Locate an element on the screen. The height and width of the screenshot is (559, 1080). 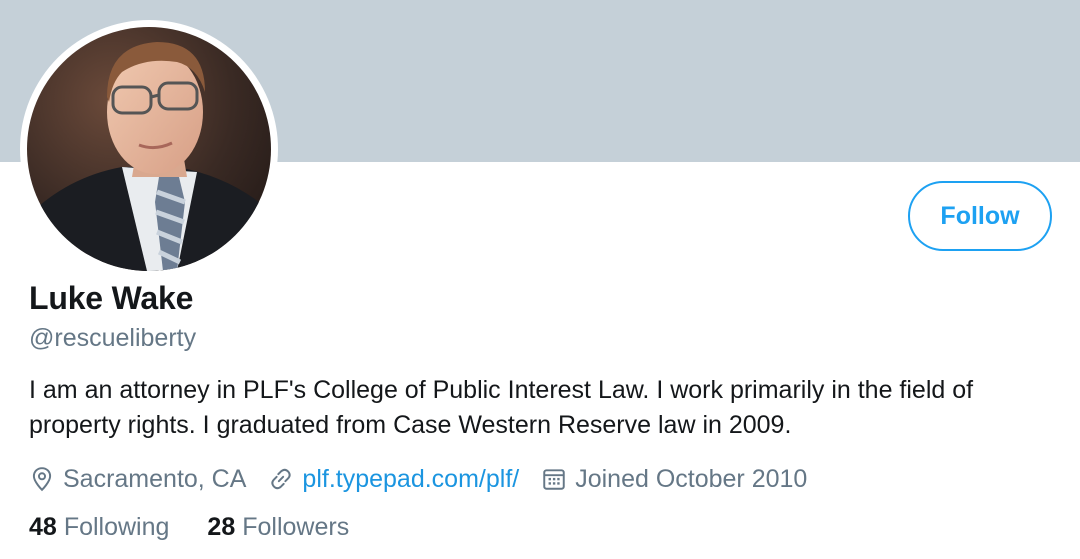
avatar-frame is located at coordinates (149, 149).